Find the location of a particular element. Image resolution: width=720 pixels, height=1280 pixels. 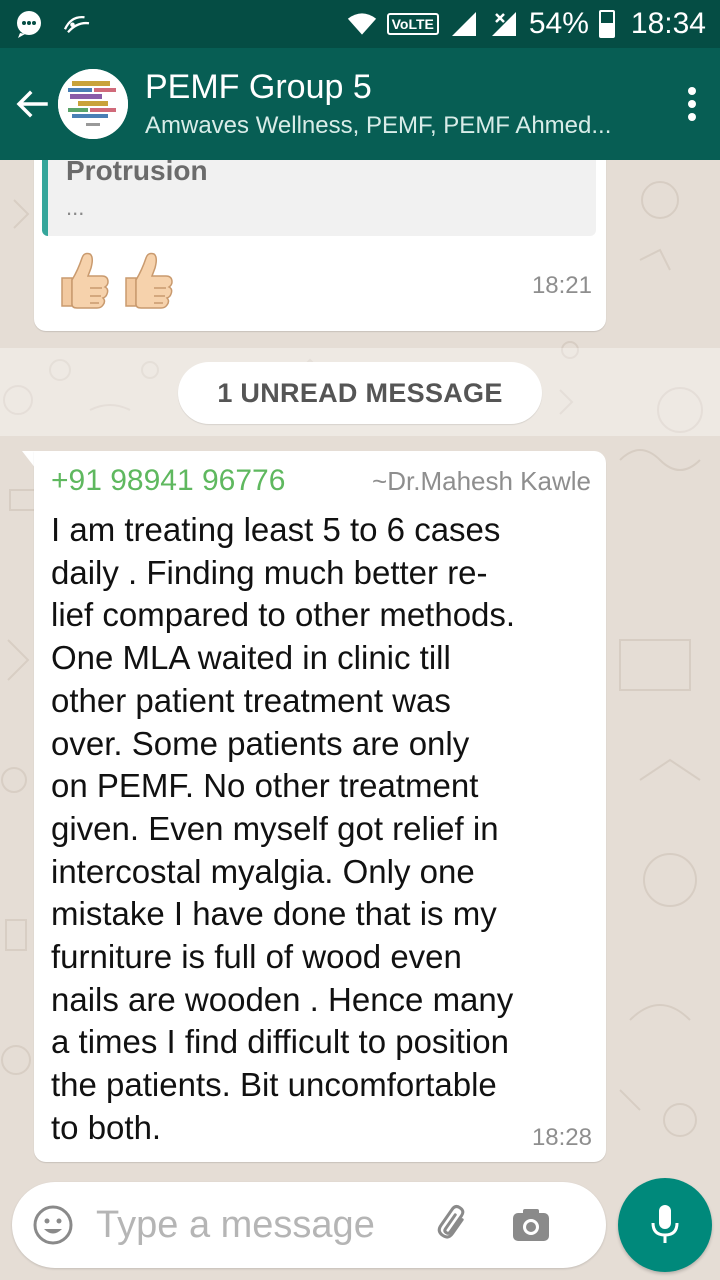

volte-badge: VoLTE is located at coordinates (412, 24).